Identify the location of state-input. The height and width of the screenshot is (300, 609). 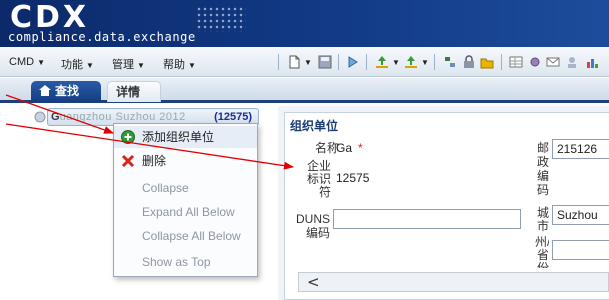
(580, 250).